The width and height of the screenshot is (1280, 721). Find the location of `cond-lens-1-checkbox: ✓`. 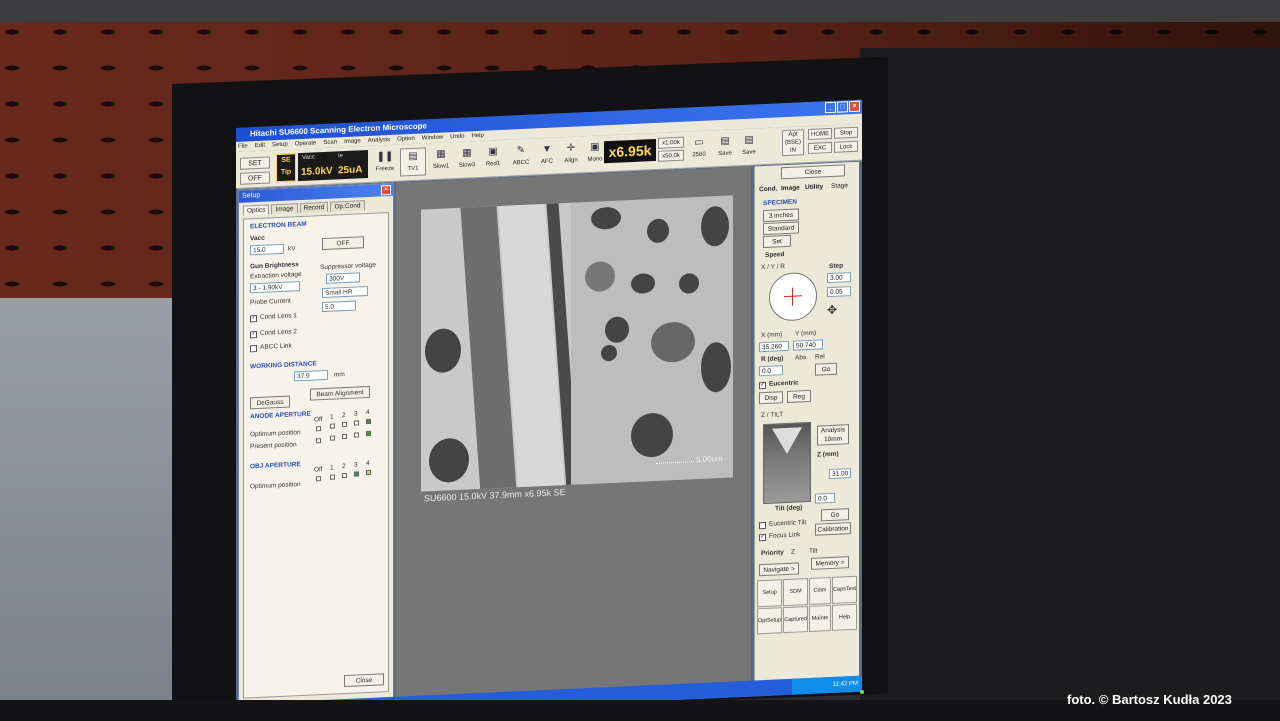

cond-lens-1-checkbox: ✓ is located at coordinates (253, 319).